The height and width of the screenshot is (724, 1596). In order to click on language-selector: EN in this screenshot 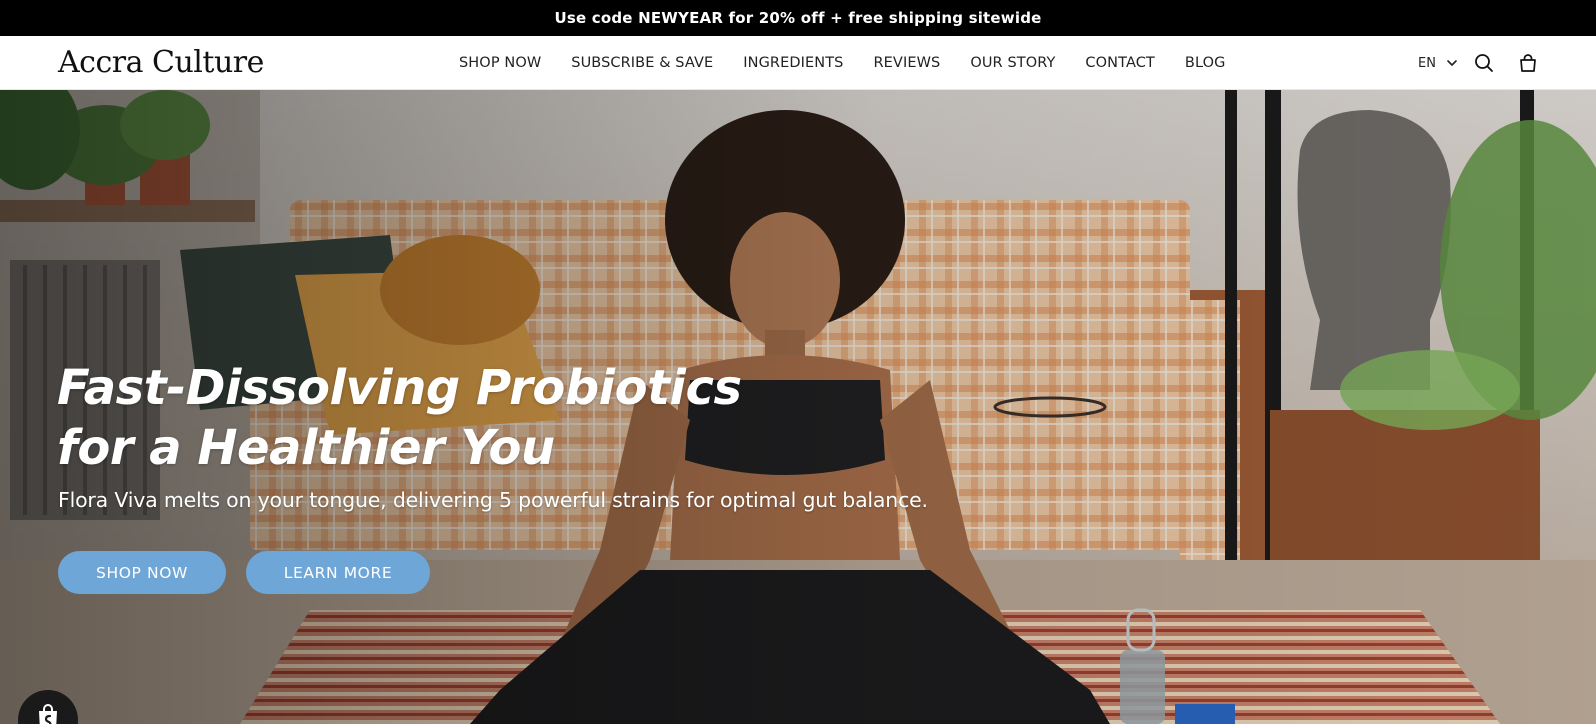, I will do `click(1438, 63)`.